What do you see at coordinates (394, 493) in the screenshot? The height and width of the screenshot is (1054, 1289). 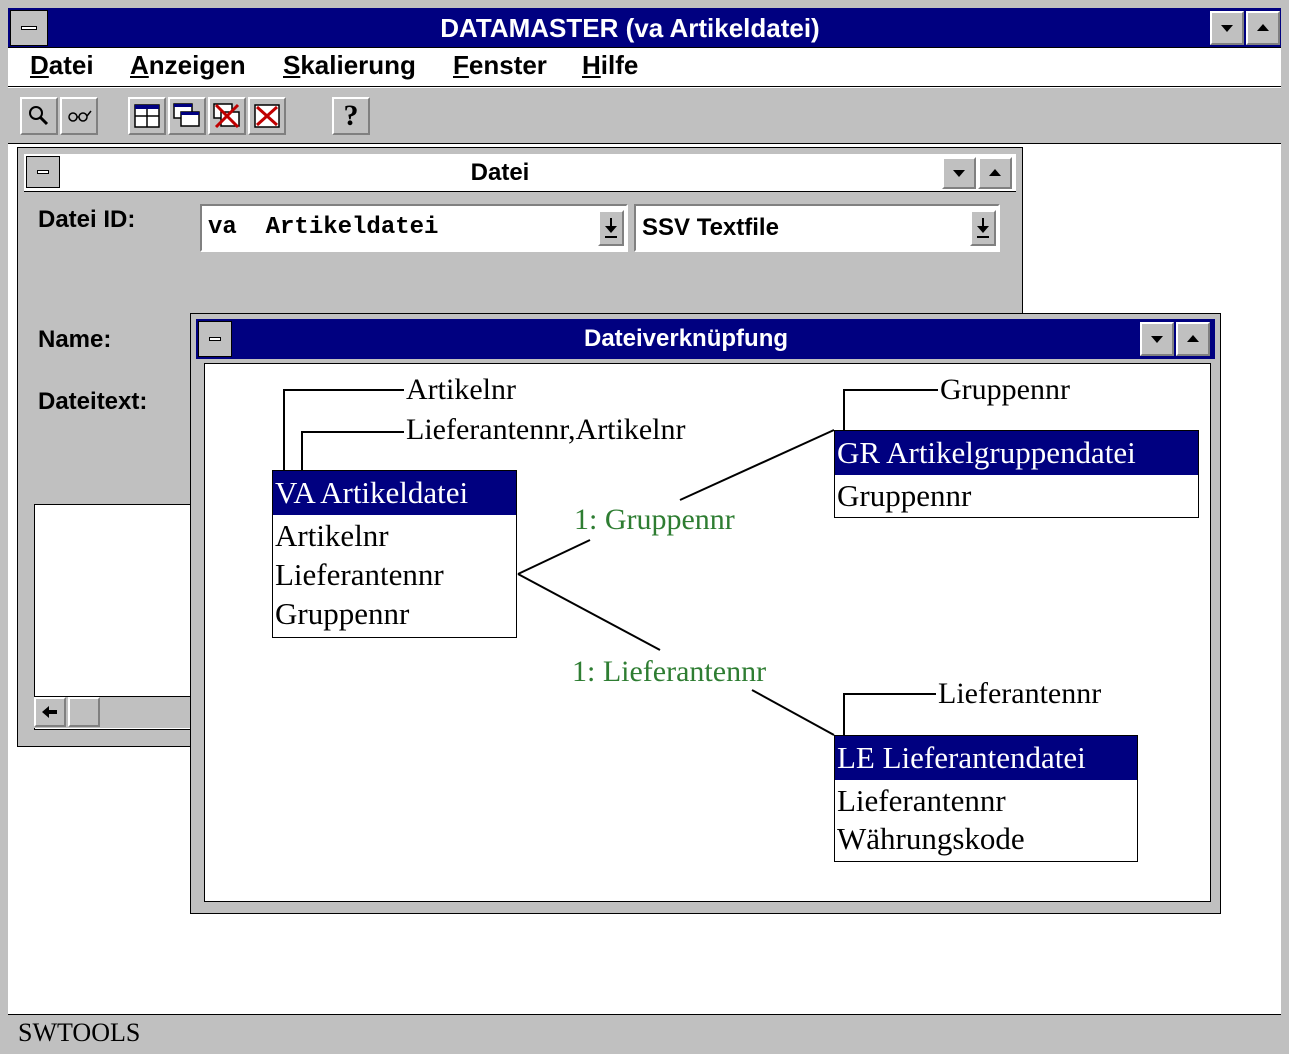 I see `table-header: VA Artikeldatei` at bounding box center [394, 493].